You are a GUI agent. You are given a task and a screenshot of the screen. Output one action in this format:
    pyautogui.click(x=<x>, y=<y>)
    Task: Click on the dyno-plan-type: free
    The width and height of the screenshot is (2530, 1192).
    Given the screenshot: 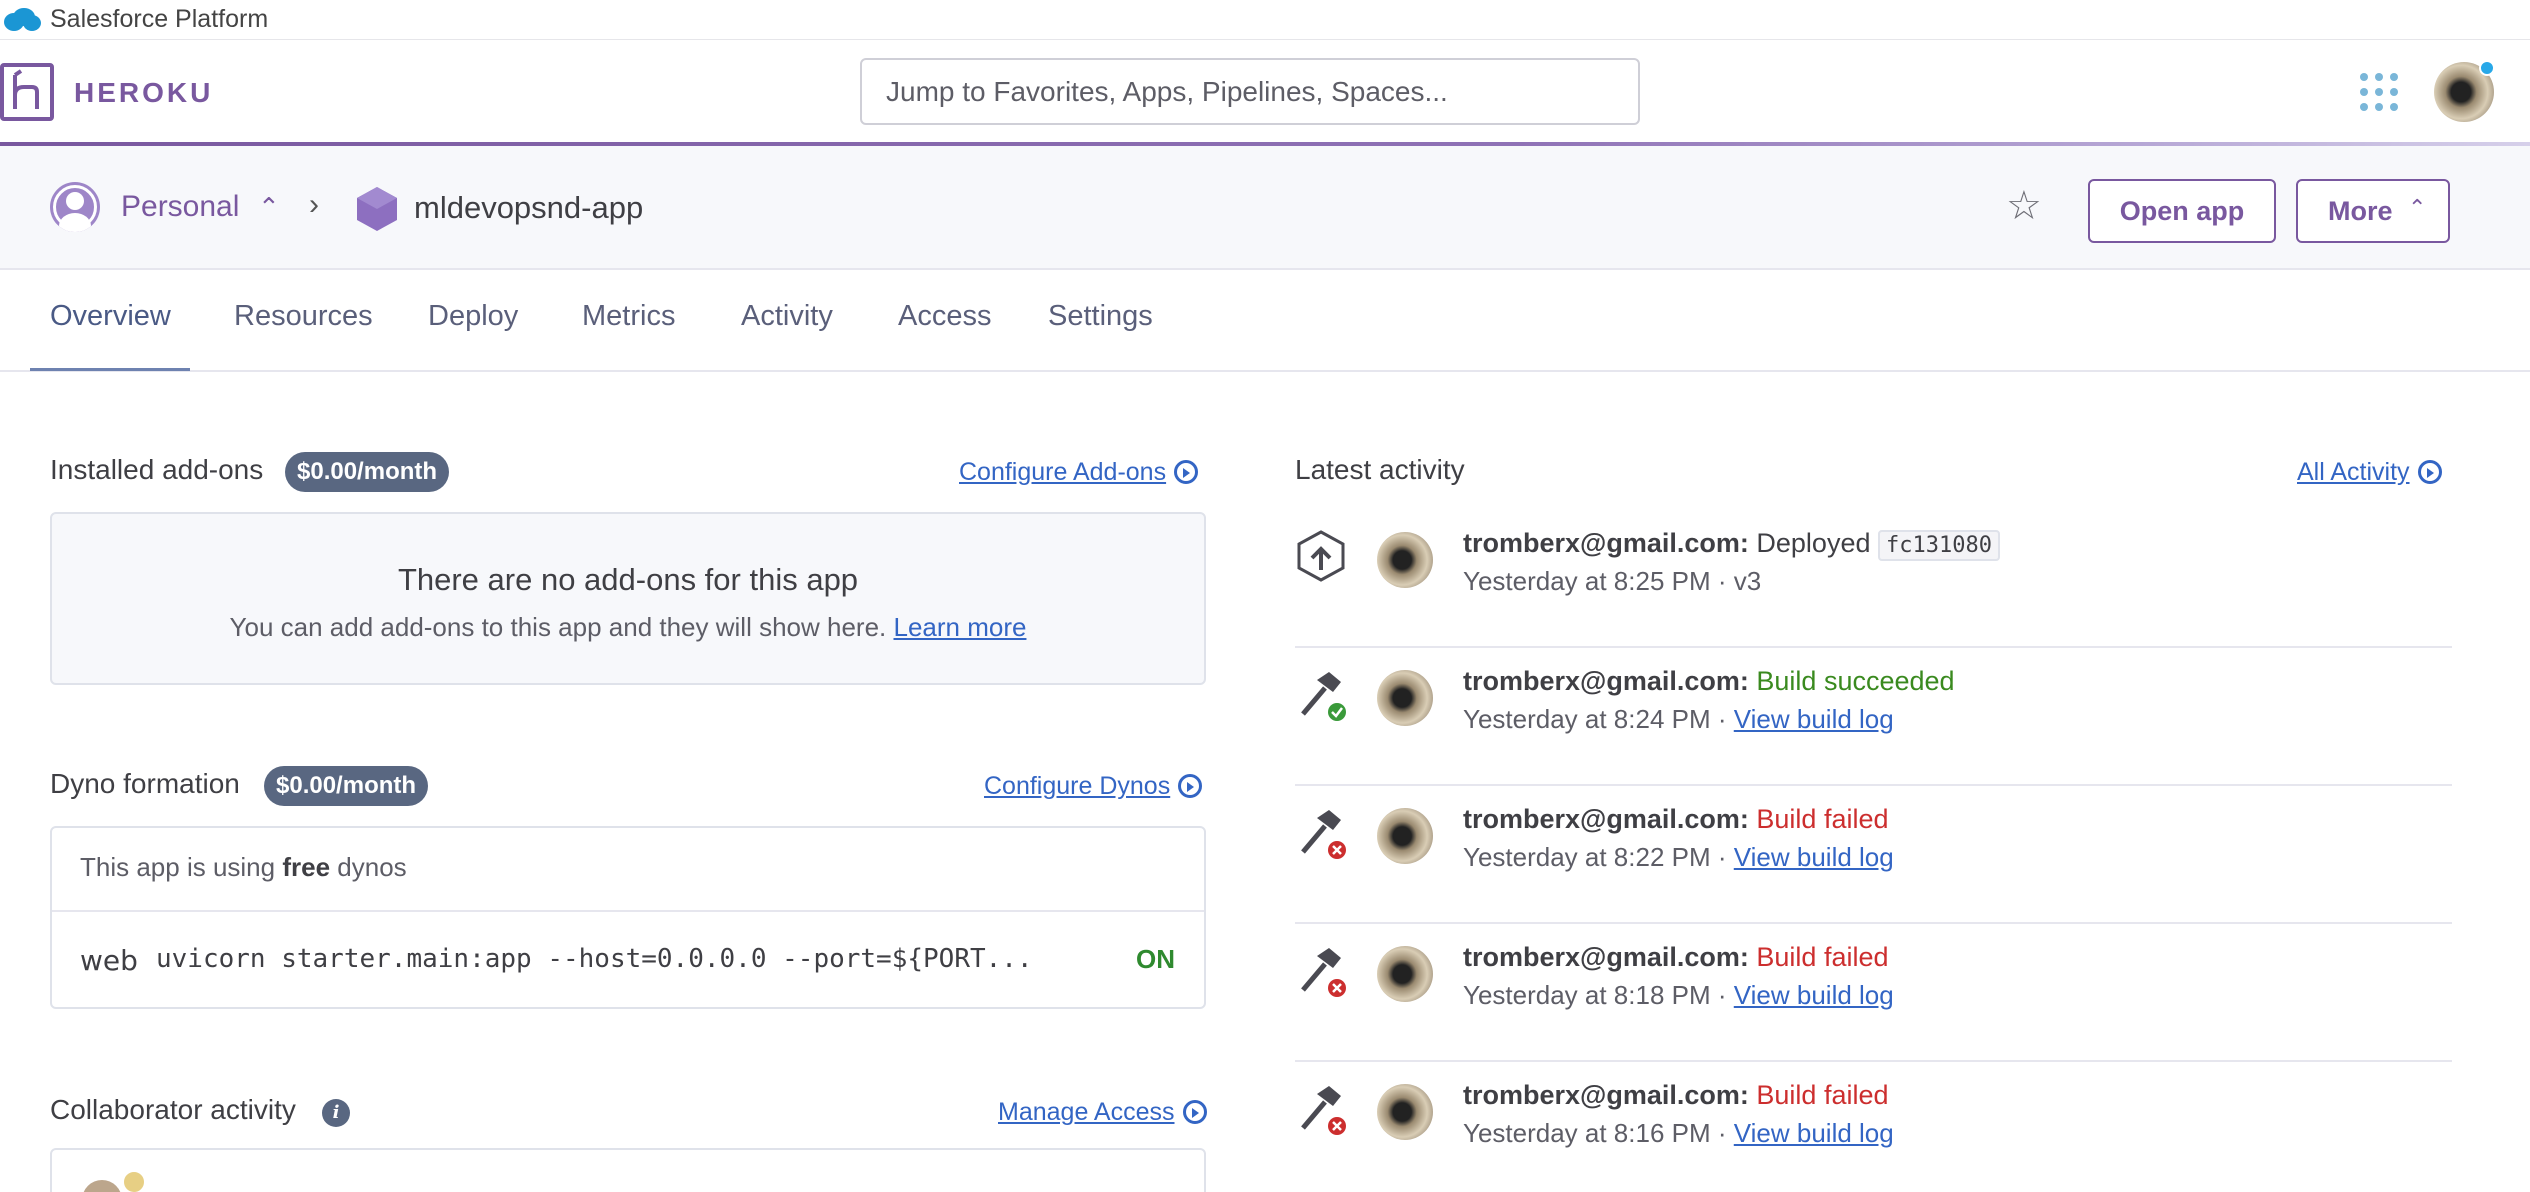 What is the action you would take?
    pyautogui.click(x=306, y=867)
    